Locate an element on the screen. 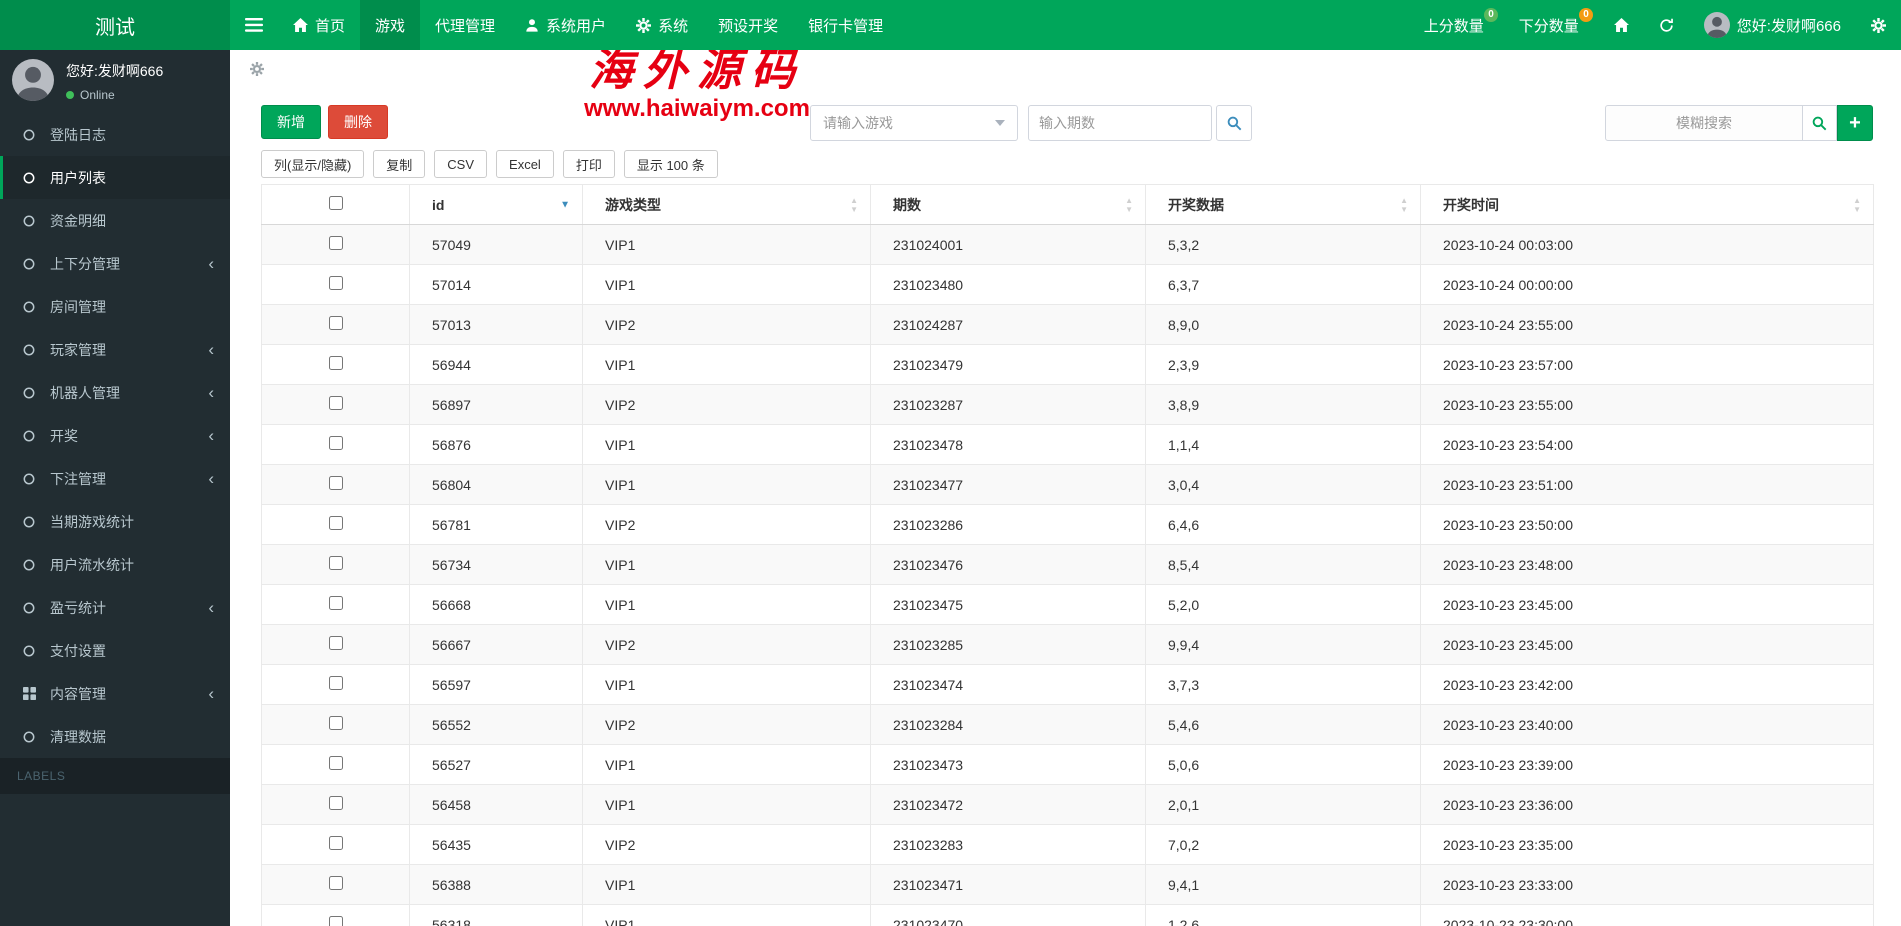  sidebar-item-draw: 开奖 ‹ is located at coordinates (115, 435).